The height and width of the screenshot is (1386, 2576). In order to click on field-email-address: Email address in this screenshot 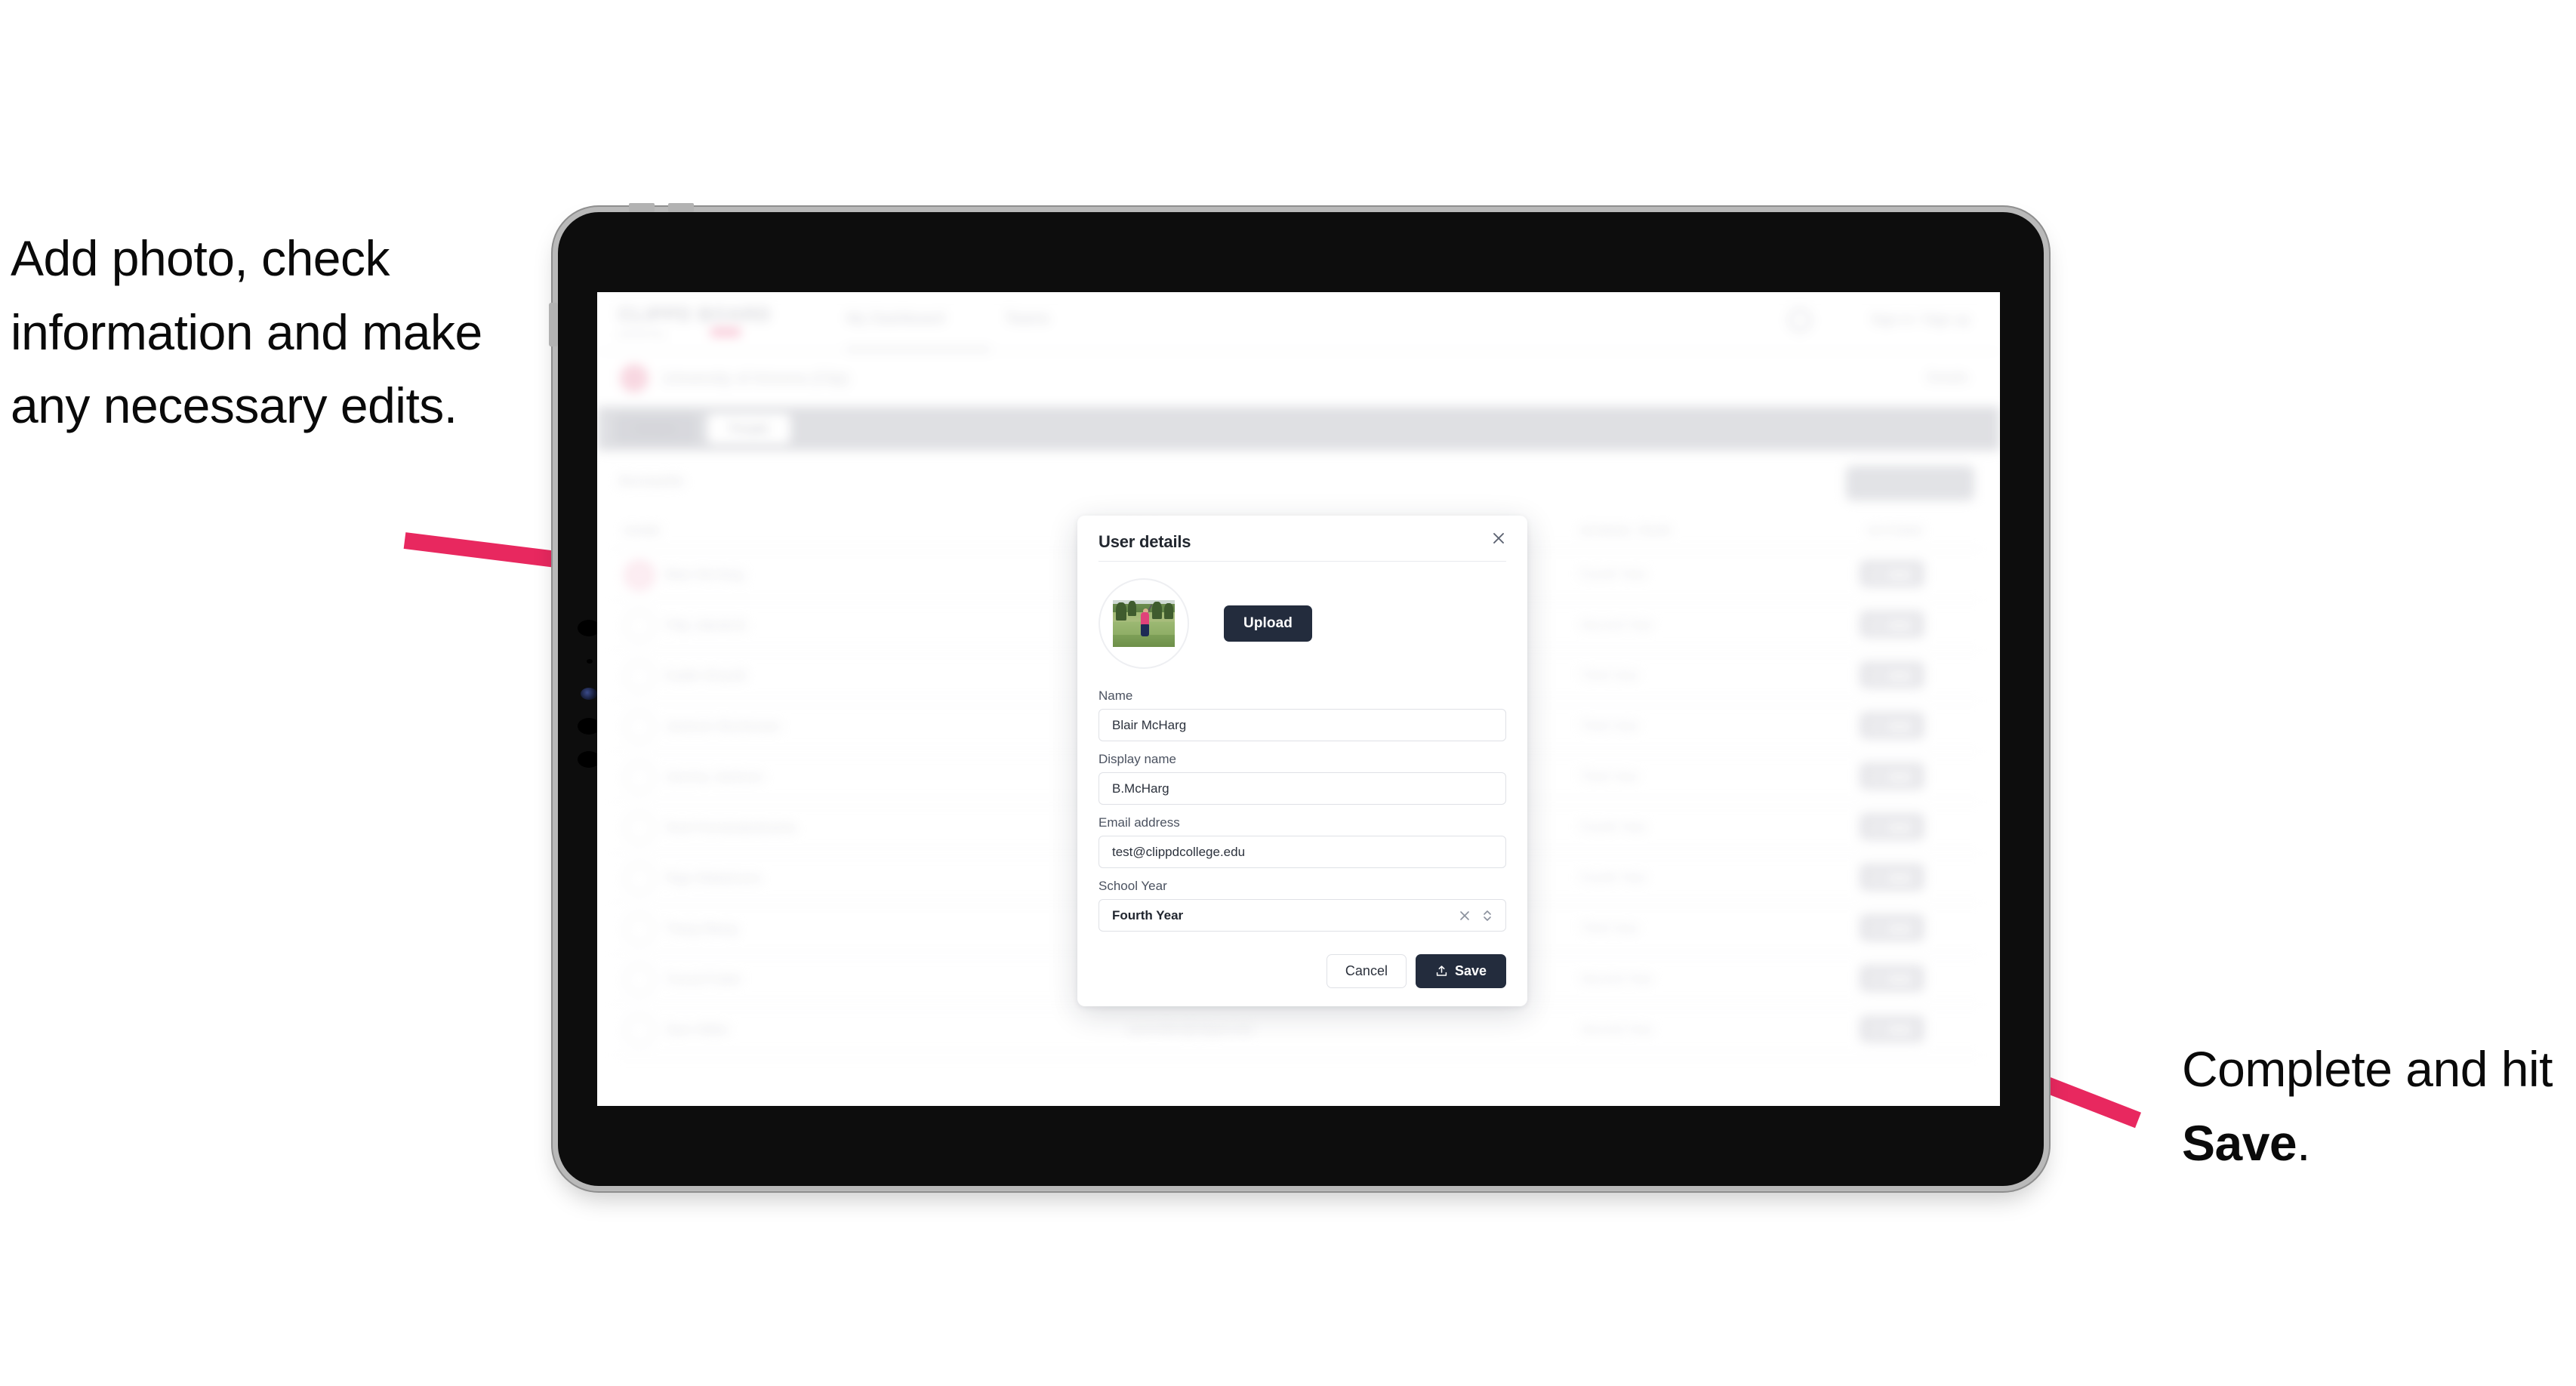, I will do `click(1302, 841)`.